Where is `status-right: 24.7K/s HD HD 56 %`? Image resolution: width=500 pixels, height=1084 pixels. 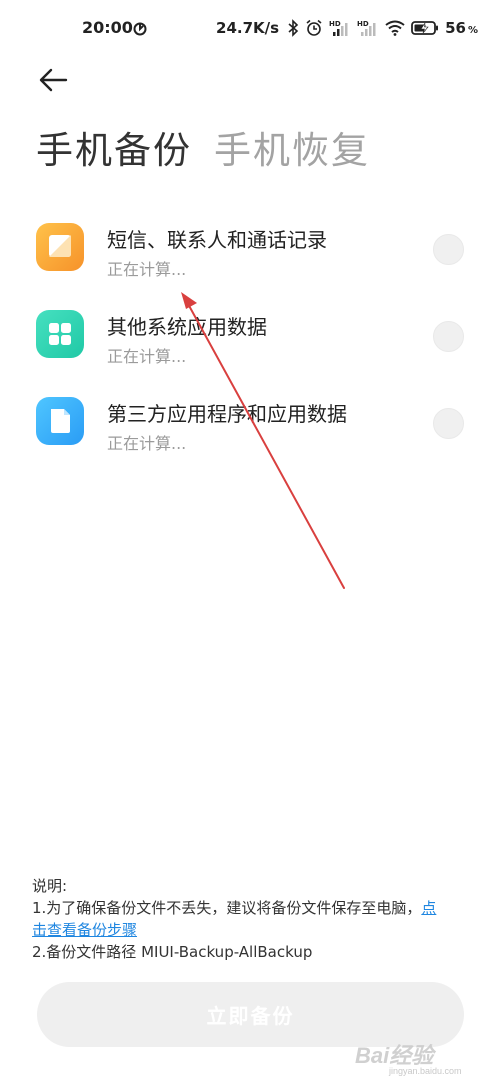
status-right: 24.7K/s HD HD 56 % is located at coordinates (347, 28).